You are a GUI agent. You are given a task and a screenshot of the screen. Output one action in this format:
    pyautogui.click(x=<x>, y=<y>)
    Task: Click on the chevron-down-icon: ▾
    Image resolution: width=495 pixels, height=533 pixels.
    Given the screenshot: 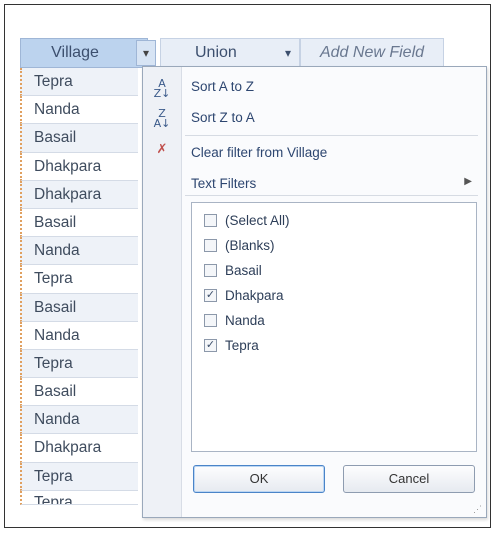 What is the action you would take?
    pyautogui.click(x=146, y=53)
    